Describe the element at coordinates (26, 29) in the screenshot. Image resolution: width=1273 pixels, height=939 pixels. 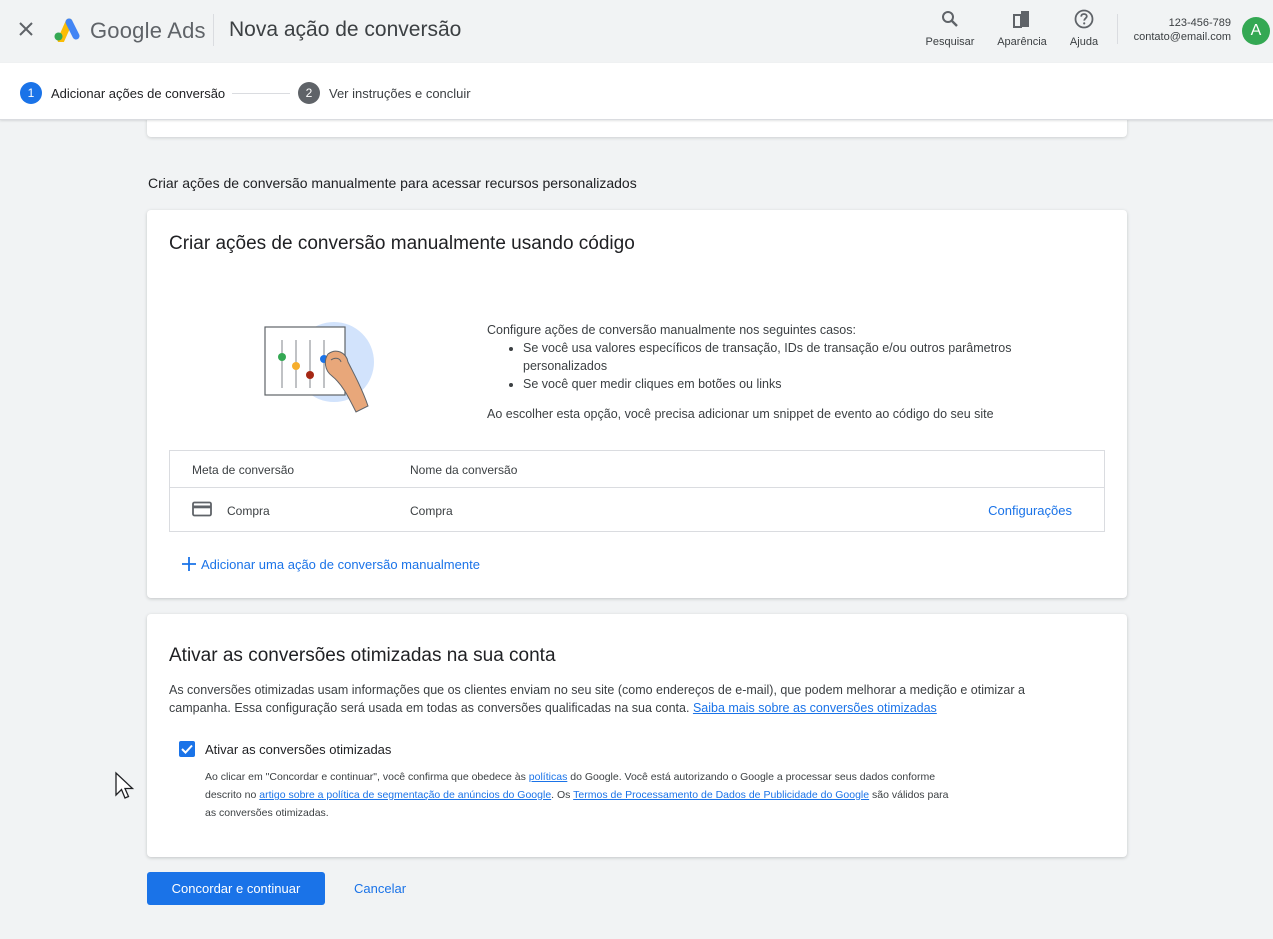
I see `close-icon` at that location.